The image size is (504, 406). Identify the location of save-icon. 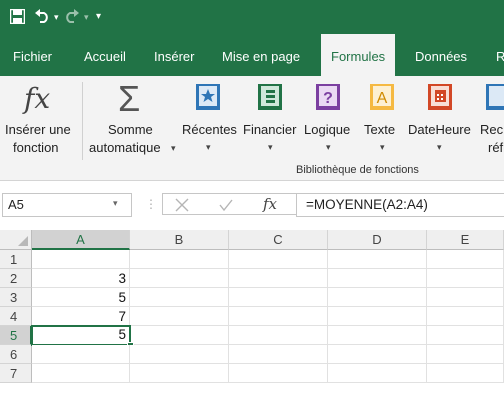
(17, 16).